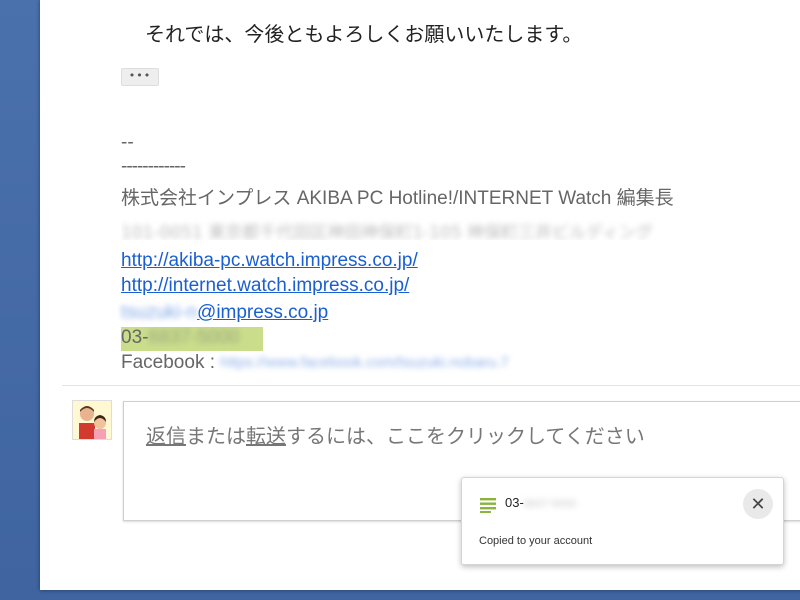 The height and width of the screenshot is (600, 800). What do you see at coordinates (168, 362) in the screenshot?
I see `facebook-label: Facebook :` at bounding box center [168, 362].